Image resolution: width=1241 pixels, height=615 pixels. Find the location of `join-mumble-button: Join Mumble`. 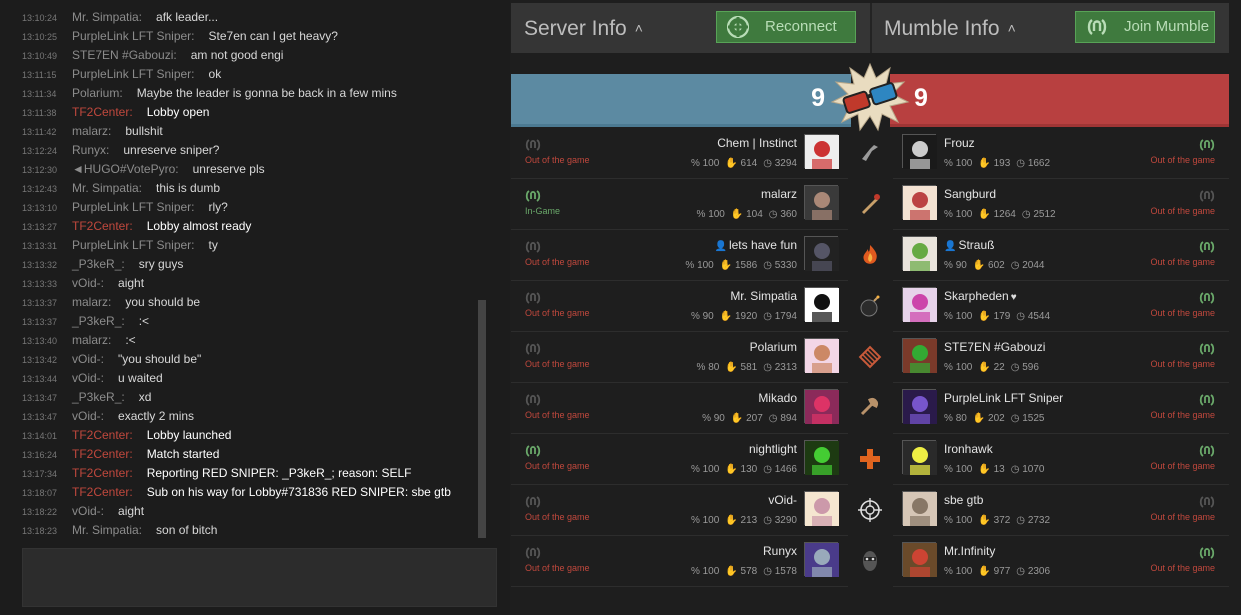

join-mumble-button: Join Mumble is located at coordinates (1145, 27).